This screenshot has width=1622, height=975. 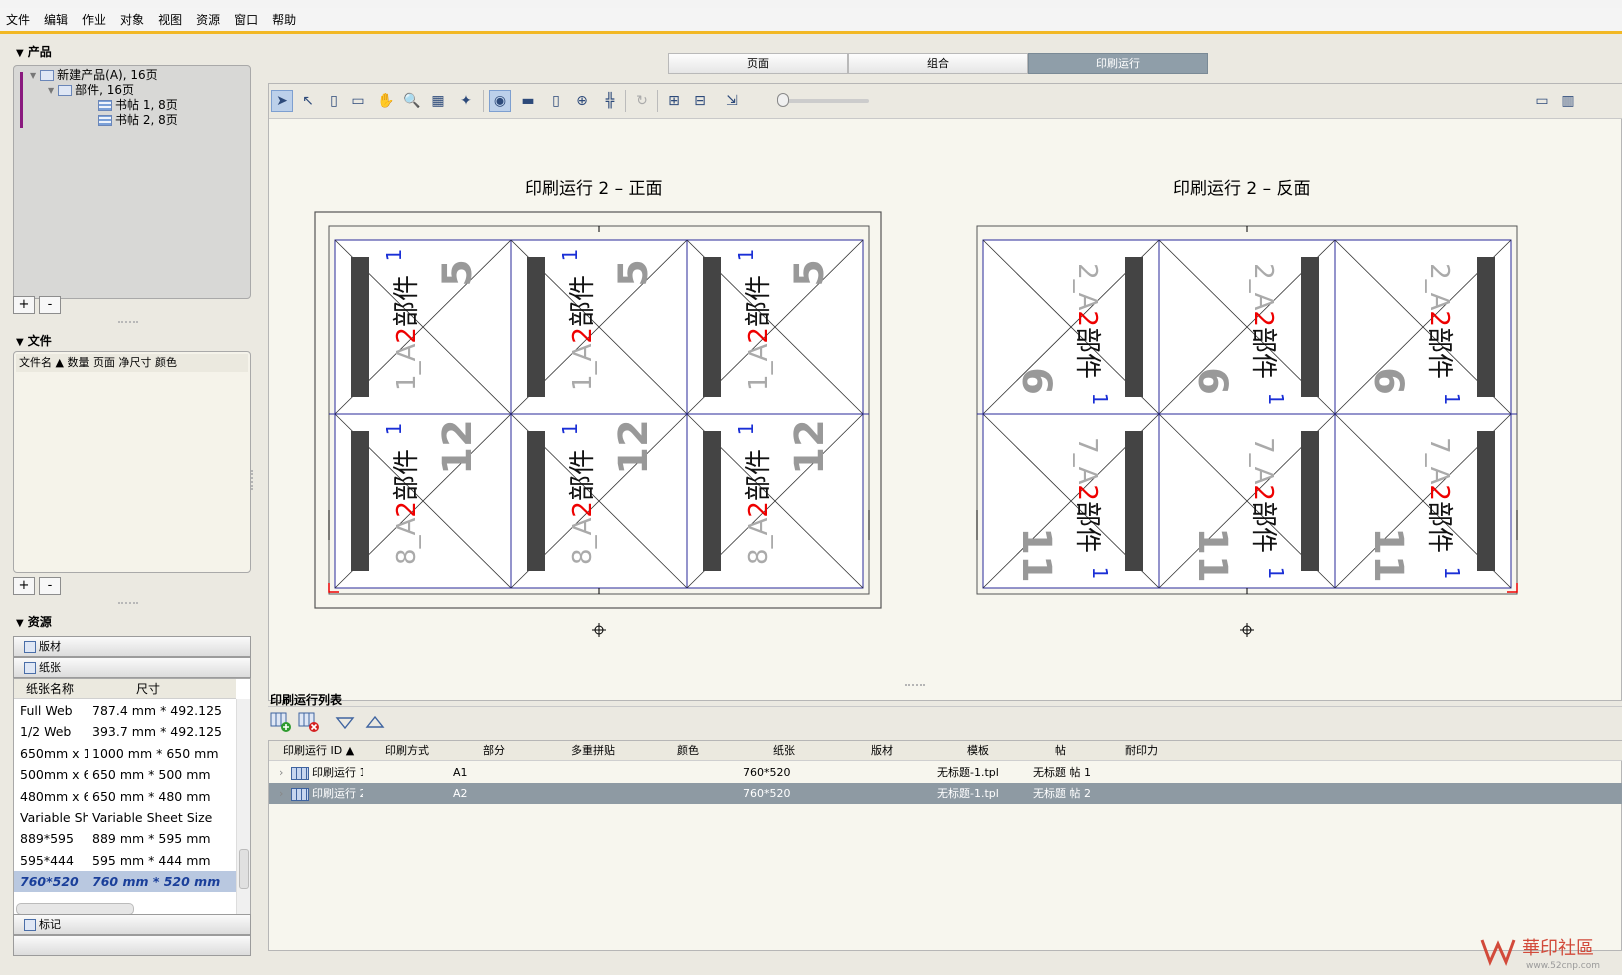 I want to click on tab-pages: 页面, so click(x=758, y=63).